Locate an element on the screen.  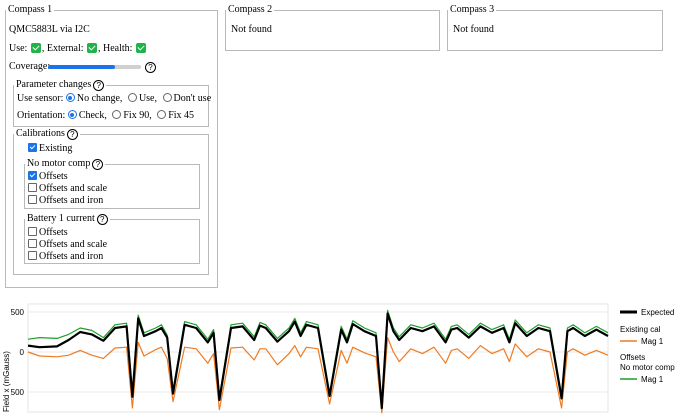
coverage-help: ? is located at coordinates (149, 67).